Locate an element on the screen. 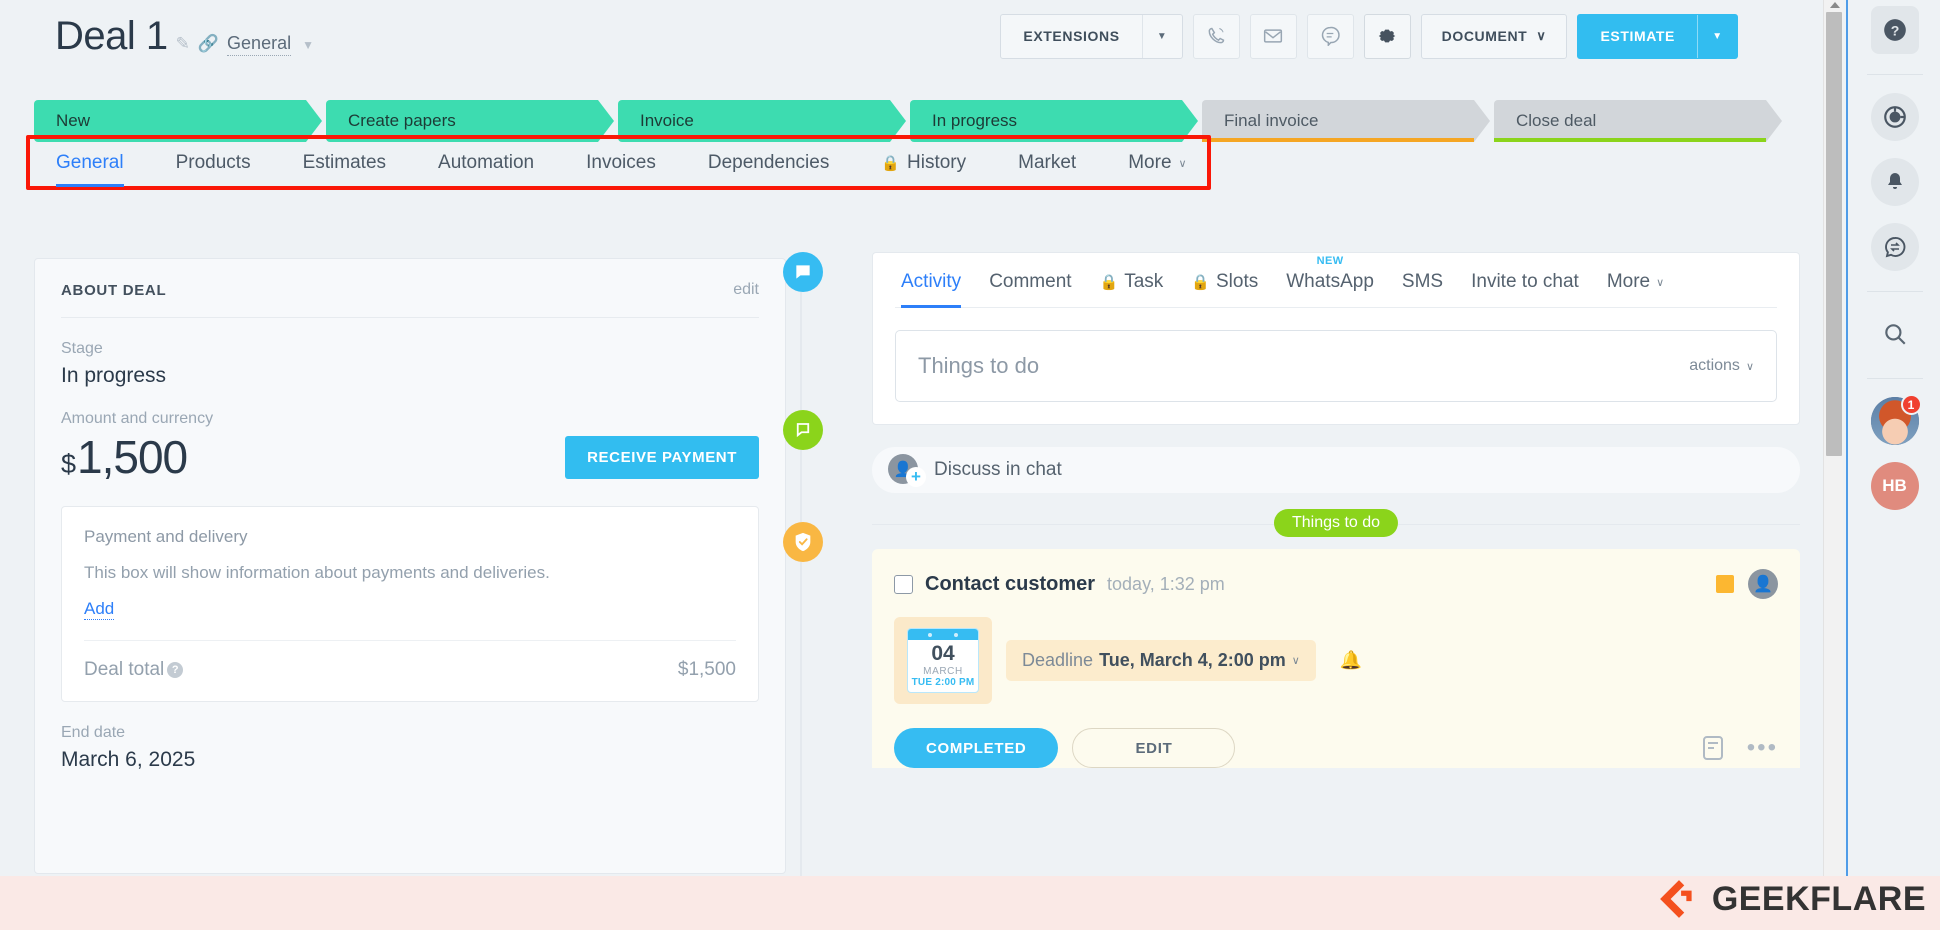 This screenshot has height=930, width=1940. actions-label: actions is located at coordinates (1714, 365).